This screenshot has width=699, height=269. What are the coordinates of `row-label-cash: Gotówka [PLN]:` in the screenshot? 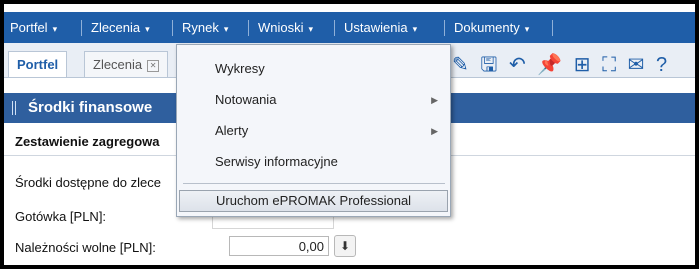 It's located at (61, 216).